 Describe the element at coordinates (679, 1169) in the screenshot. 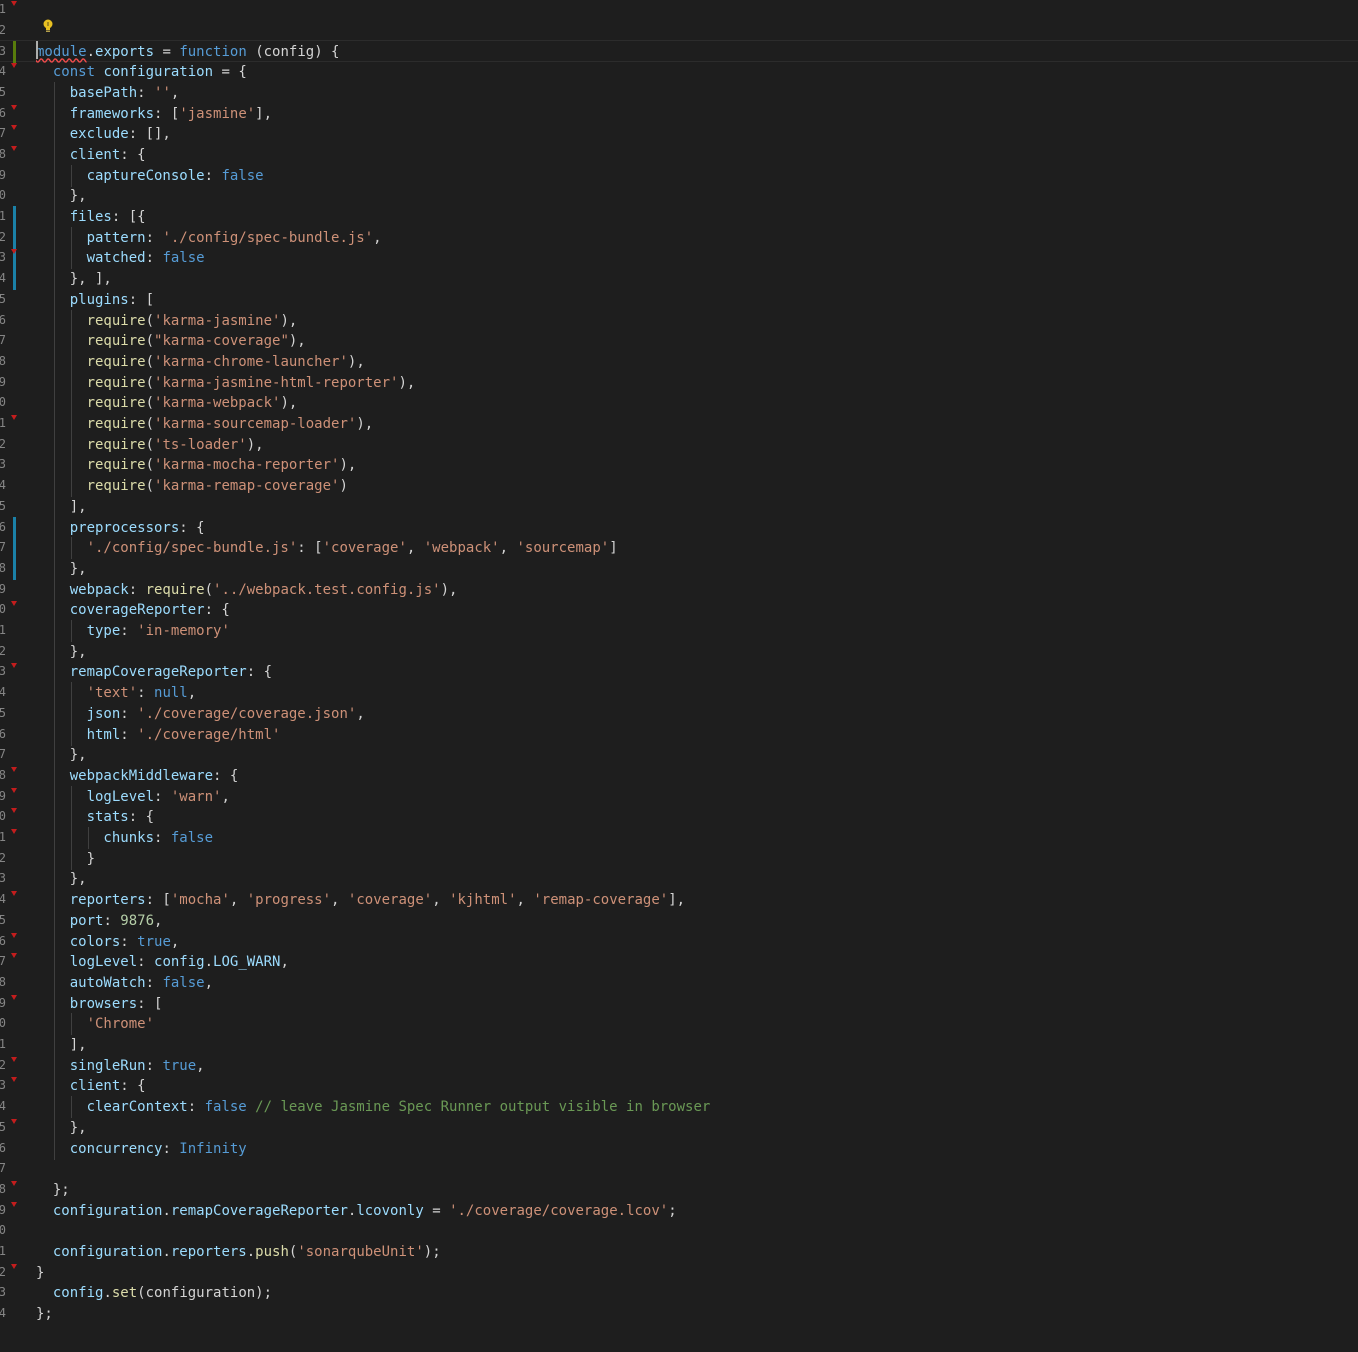

I see `code-line: 7` at that location.